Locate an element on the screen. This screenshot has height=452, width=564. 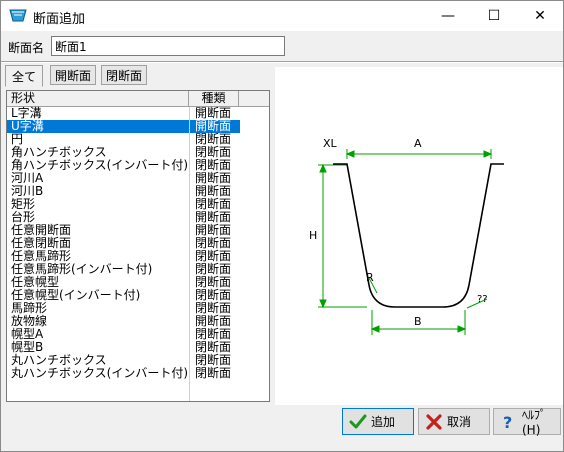
list-header: 形状 種類 is located at coordinates (138, 99).